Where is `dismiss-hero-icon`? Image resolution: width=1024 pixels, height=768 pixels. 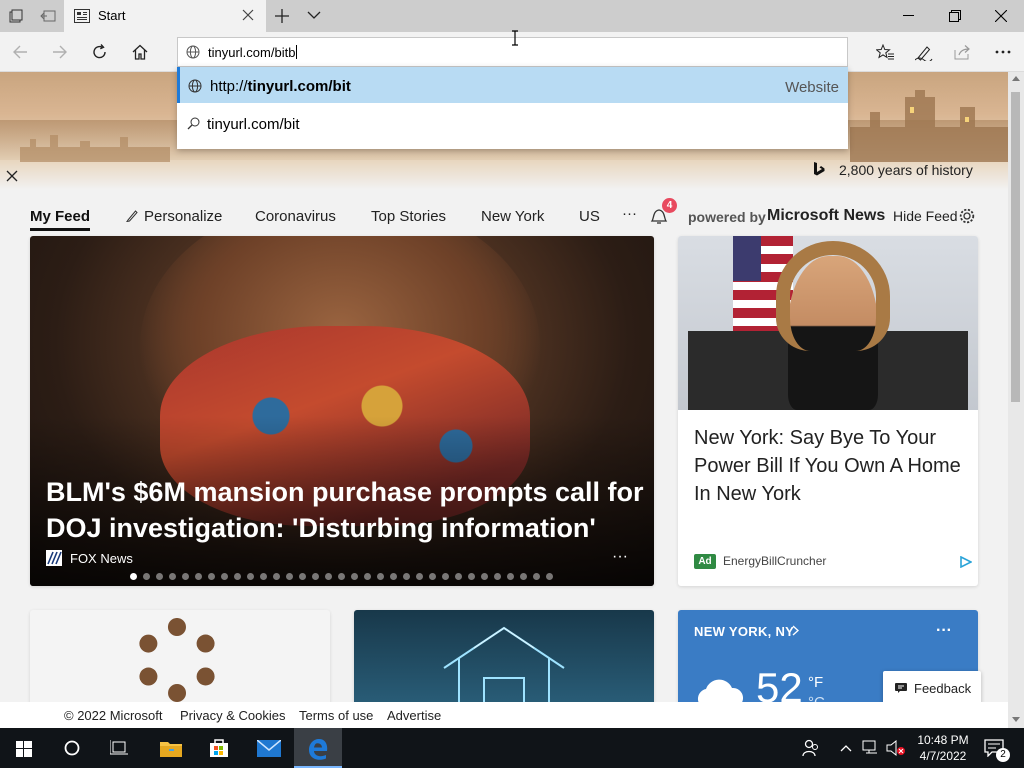
dismiss-hero-icon is located at coordinates (12, 176).